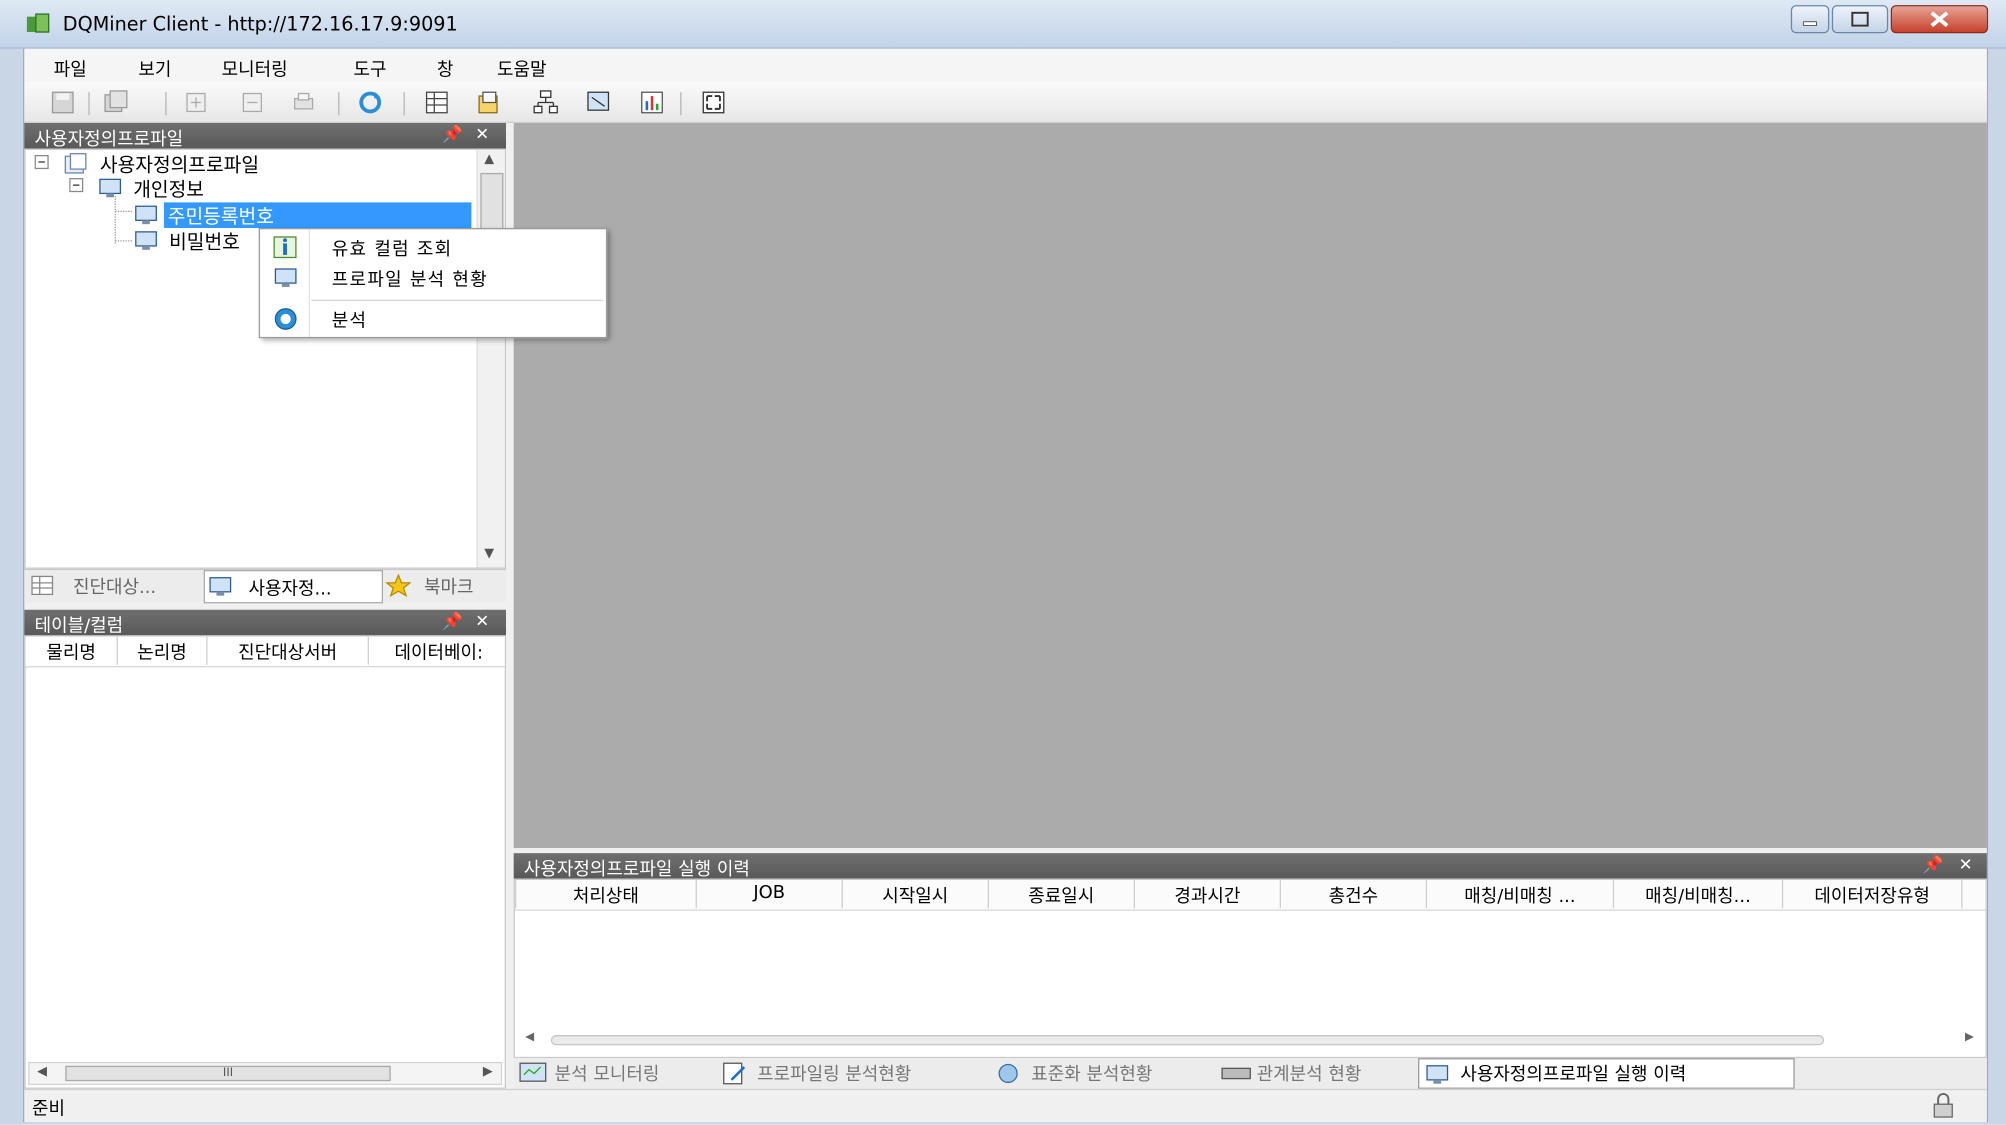 This screenshot has height=1125, width=2006. Describe the element at coordinates (489, 159) in the screenshot. I see `scroll-up-icon: ▲` at that location.